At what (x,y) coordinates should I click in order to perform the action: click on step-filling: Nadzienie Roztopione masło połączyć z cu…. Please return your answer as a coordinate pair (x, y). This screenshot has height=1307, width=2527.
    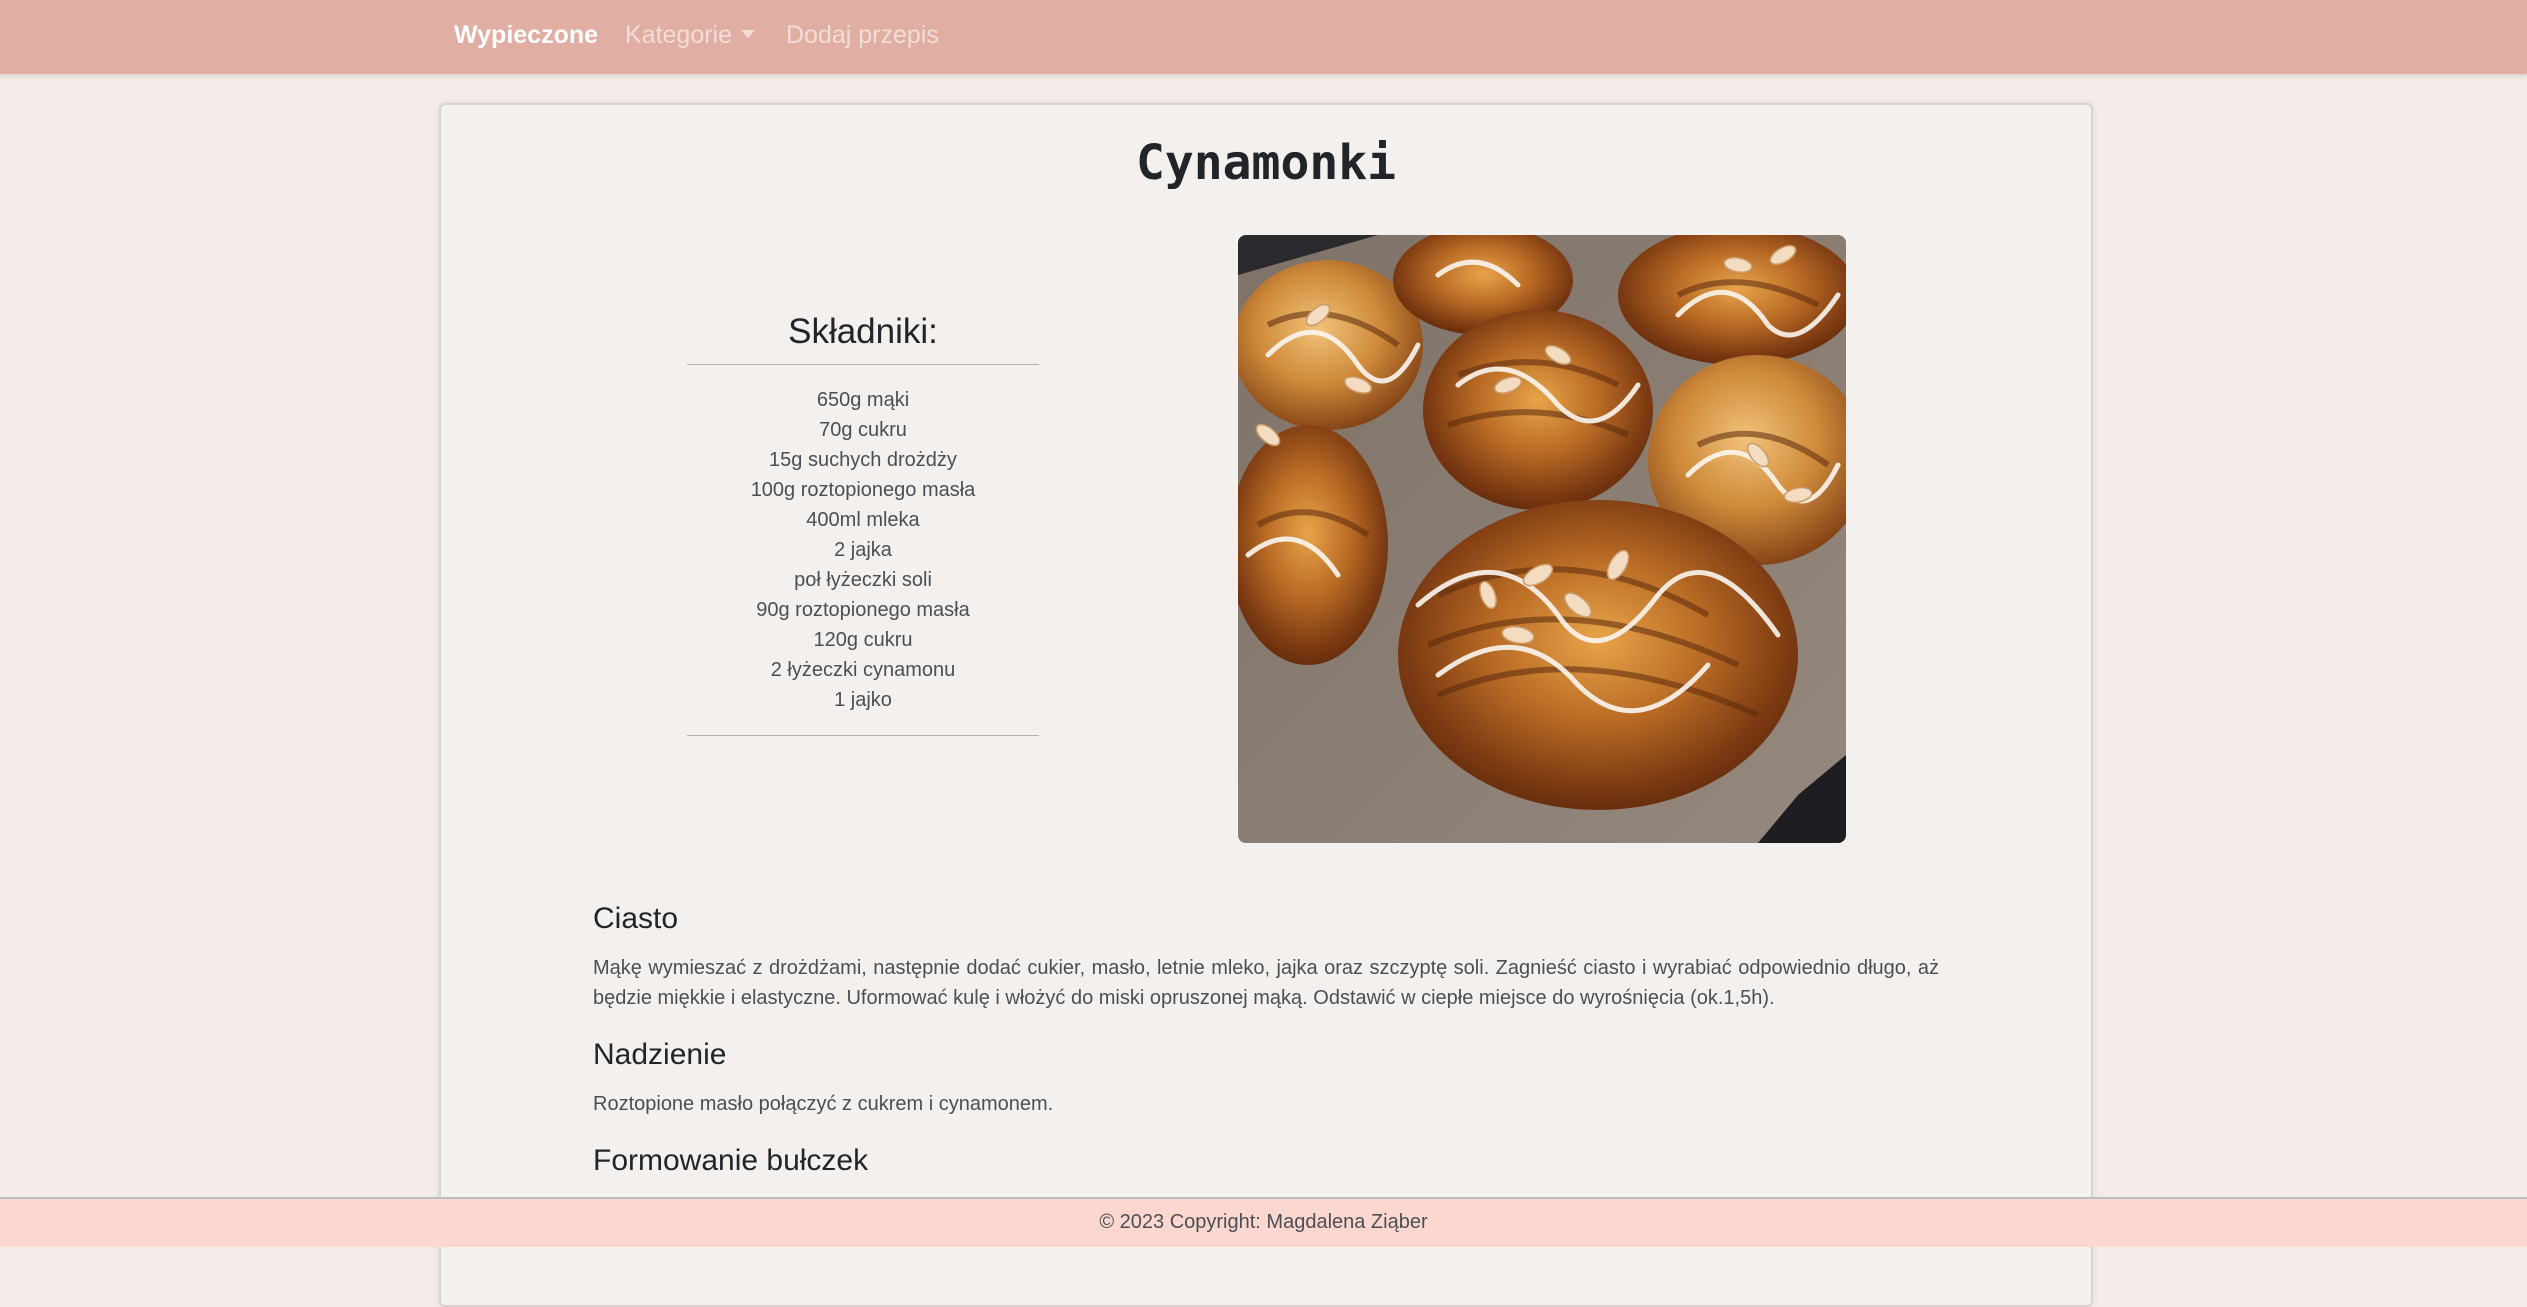
    Looking at the image, I should click on (1266, 1078).